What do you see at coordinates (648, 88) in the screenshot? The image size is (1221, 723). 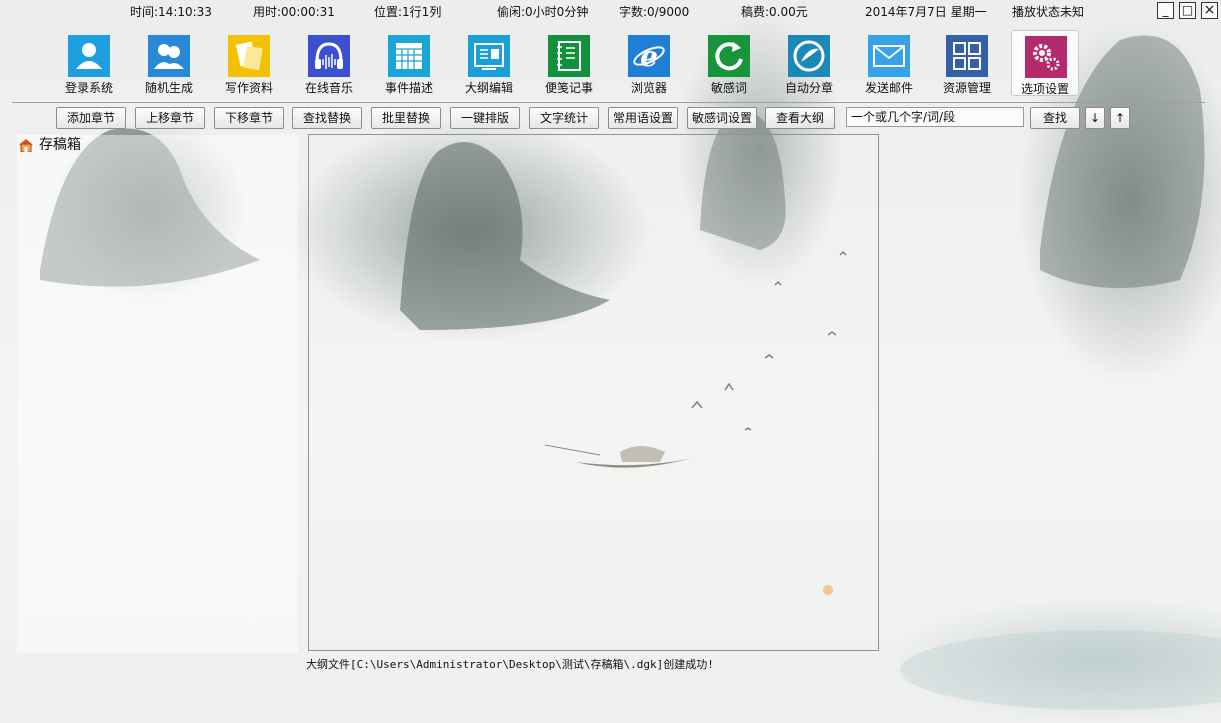 I see `toolbar-label: 浏览器` at bounding box center [648, 88].